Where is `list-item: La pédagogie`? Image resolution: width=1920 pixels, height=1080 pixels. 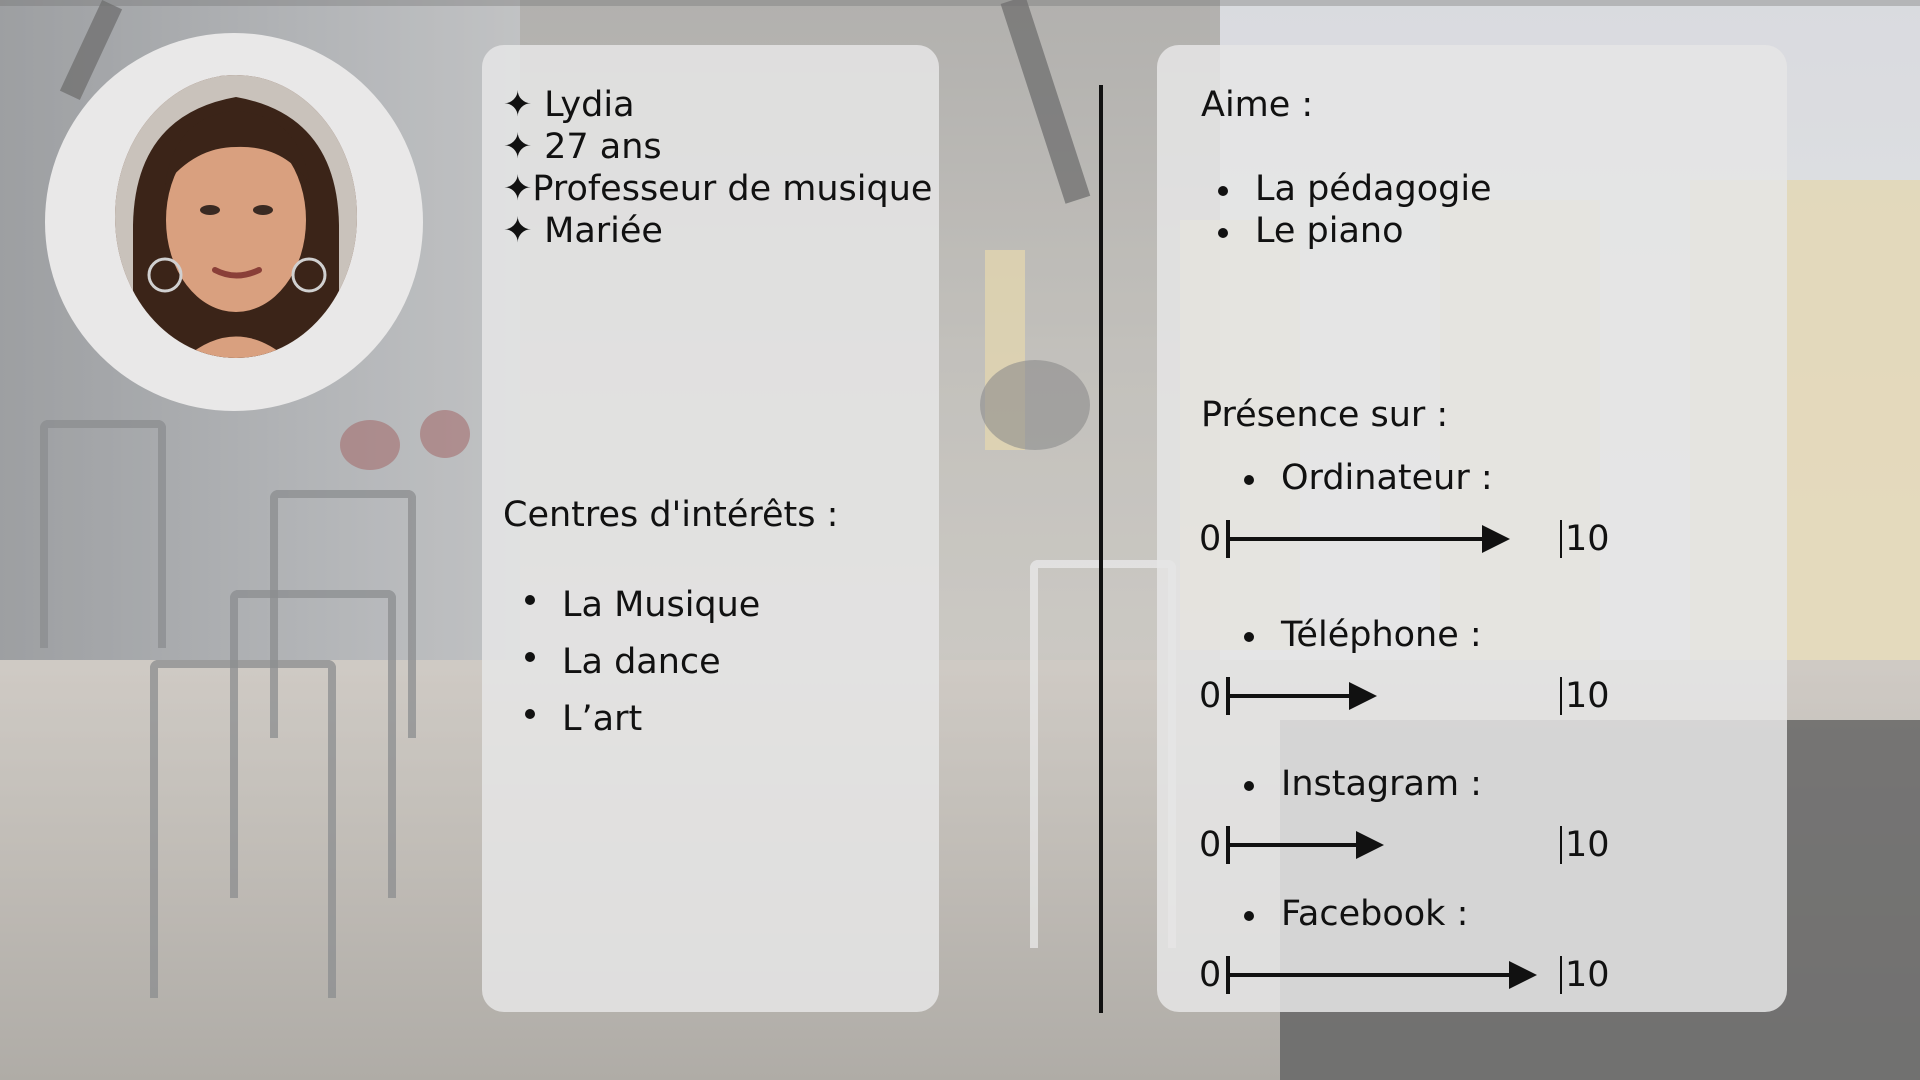
list-item: La pédagogie is located at coordinates (1347, 189).